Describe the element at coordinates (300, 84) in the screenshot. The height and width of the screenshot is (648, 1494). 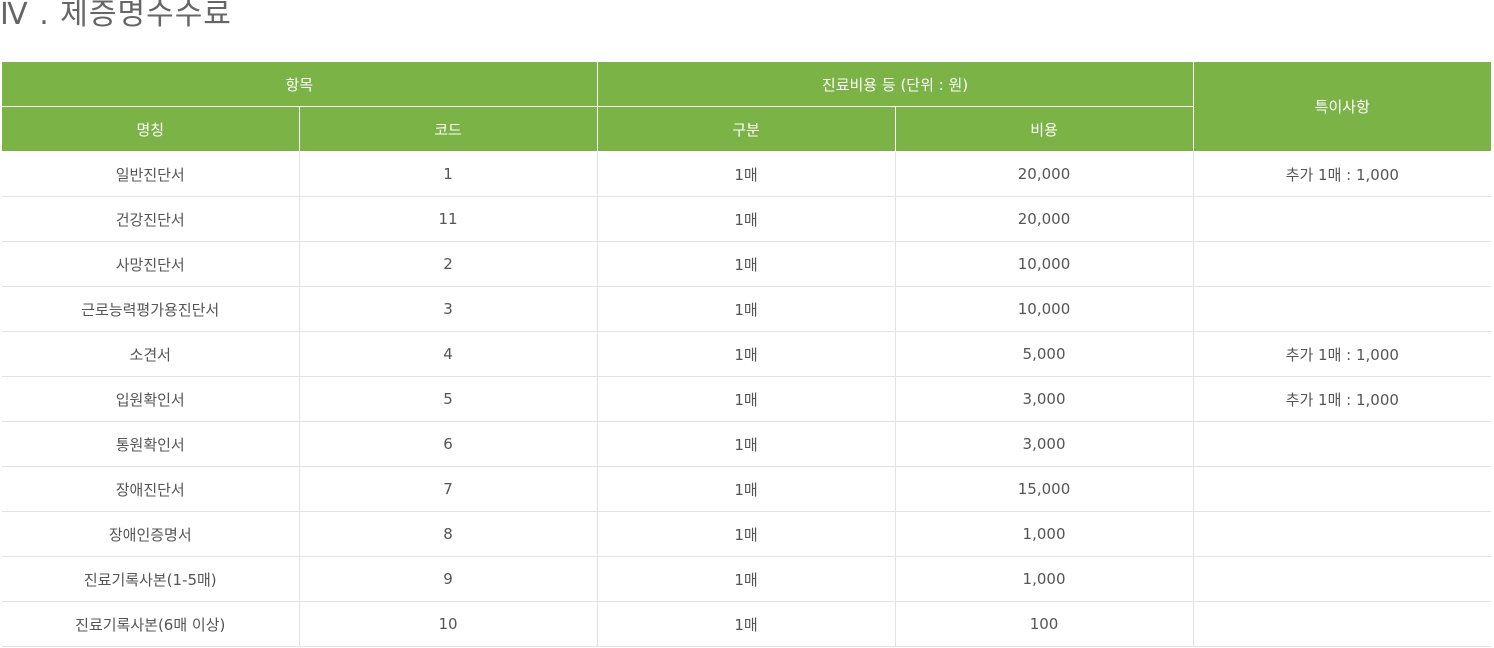
I see `header-item: 항목` at that location.